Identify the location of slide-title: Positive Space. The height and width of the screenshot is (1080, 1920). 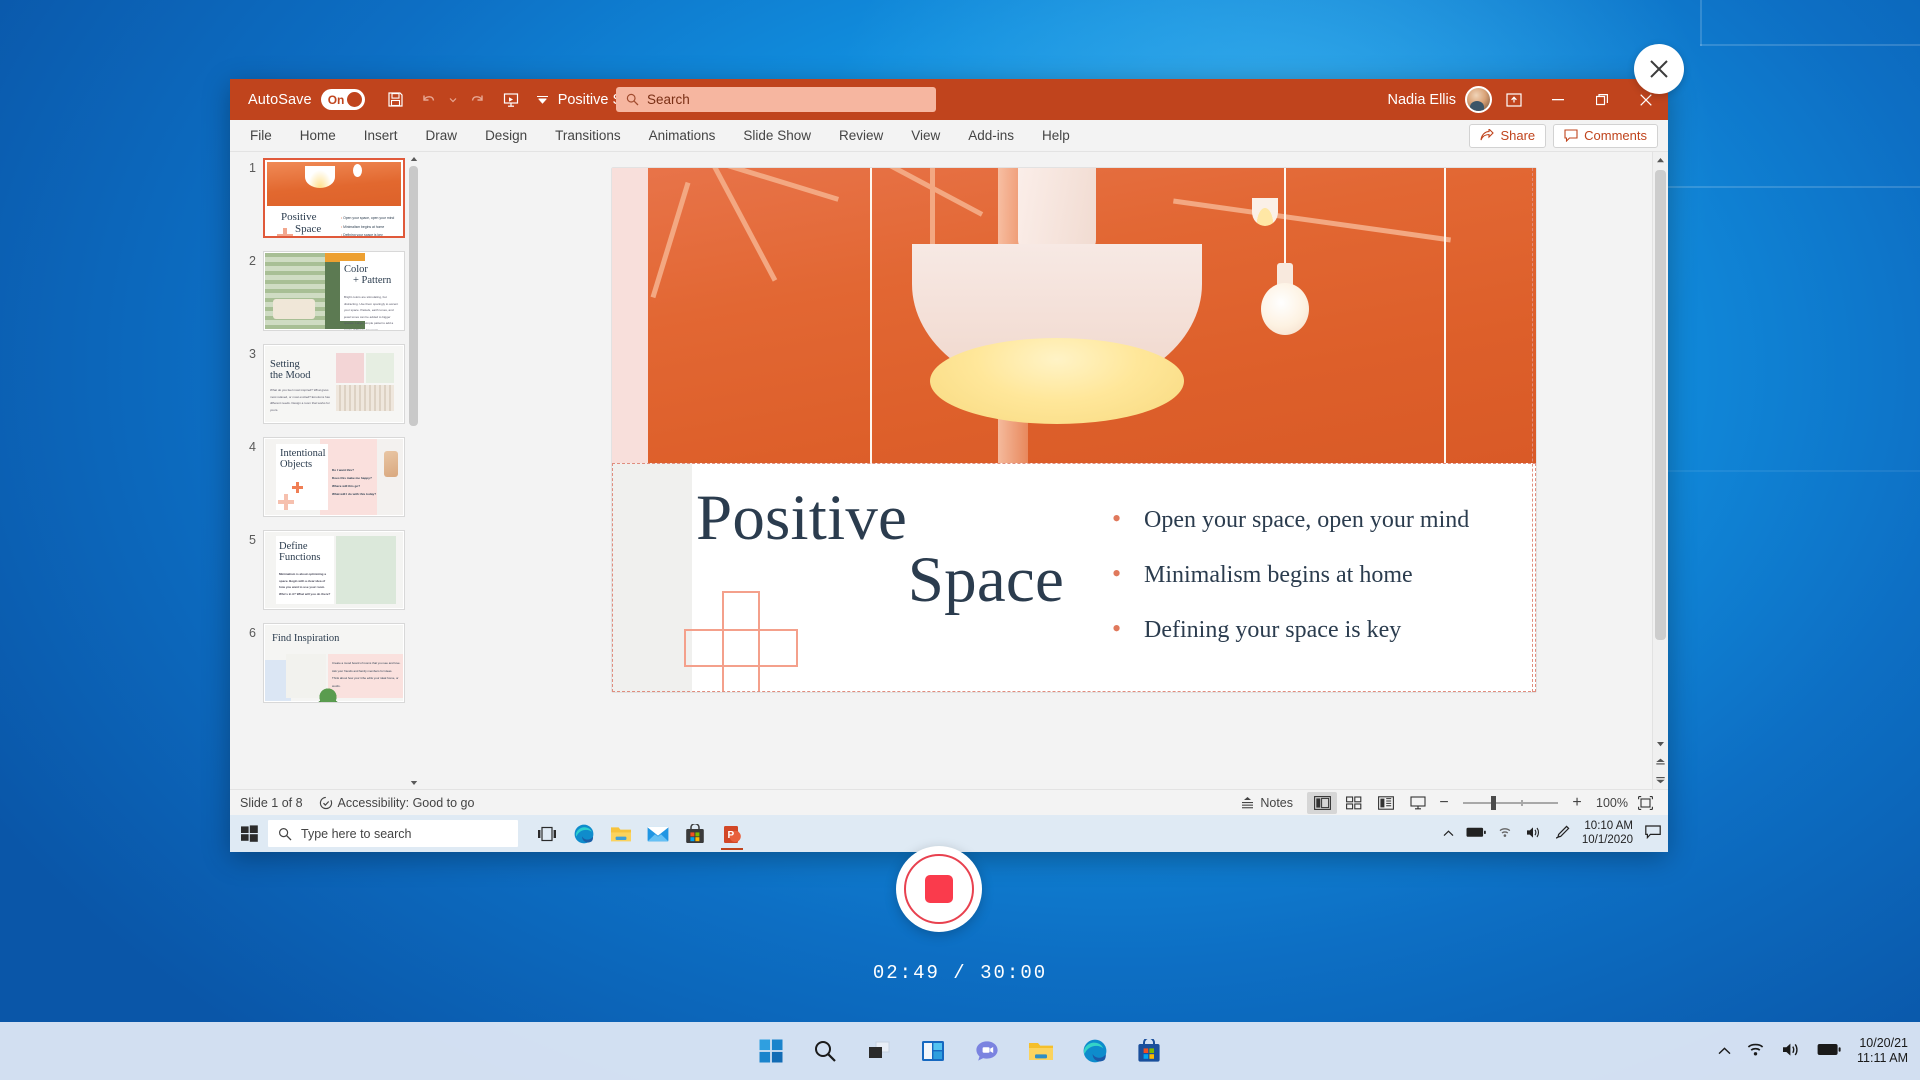
(881, 550).